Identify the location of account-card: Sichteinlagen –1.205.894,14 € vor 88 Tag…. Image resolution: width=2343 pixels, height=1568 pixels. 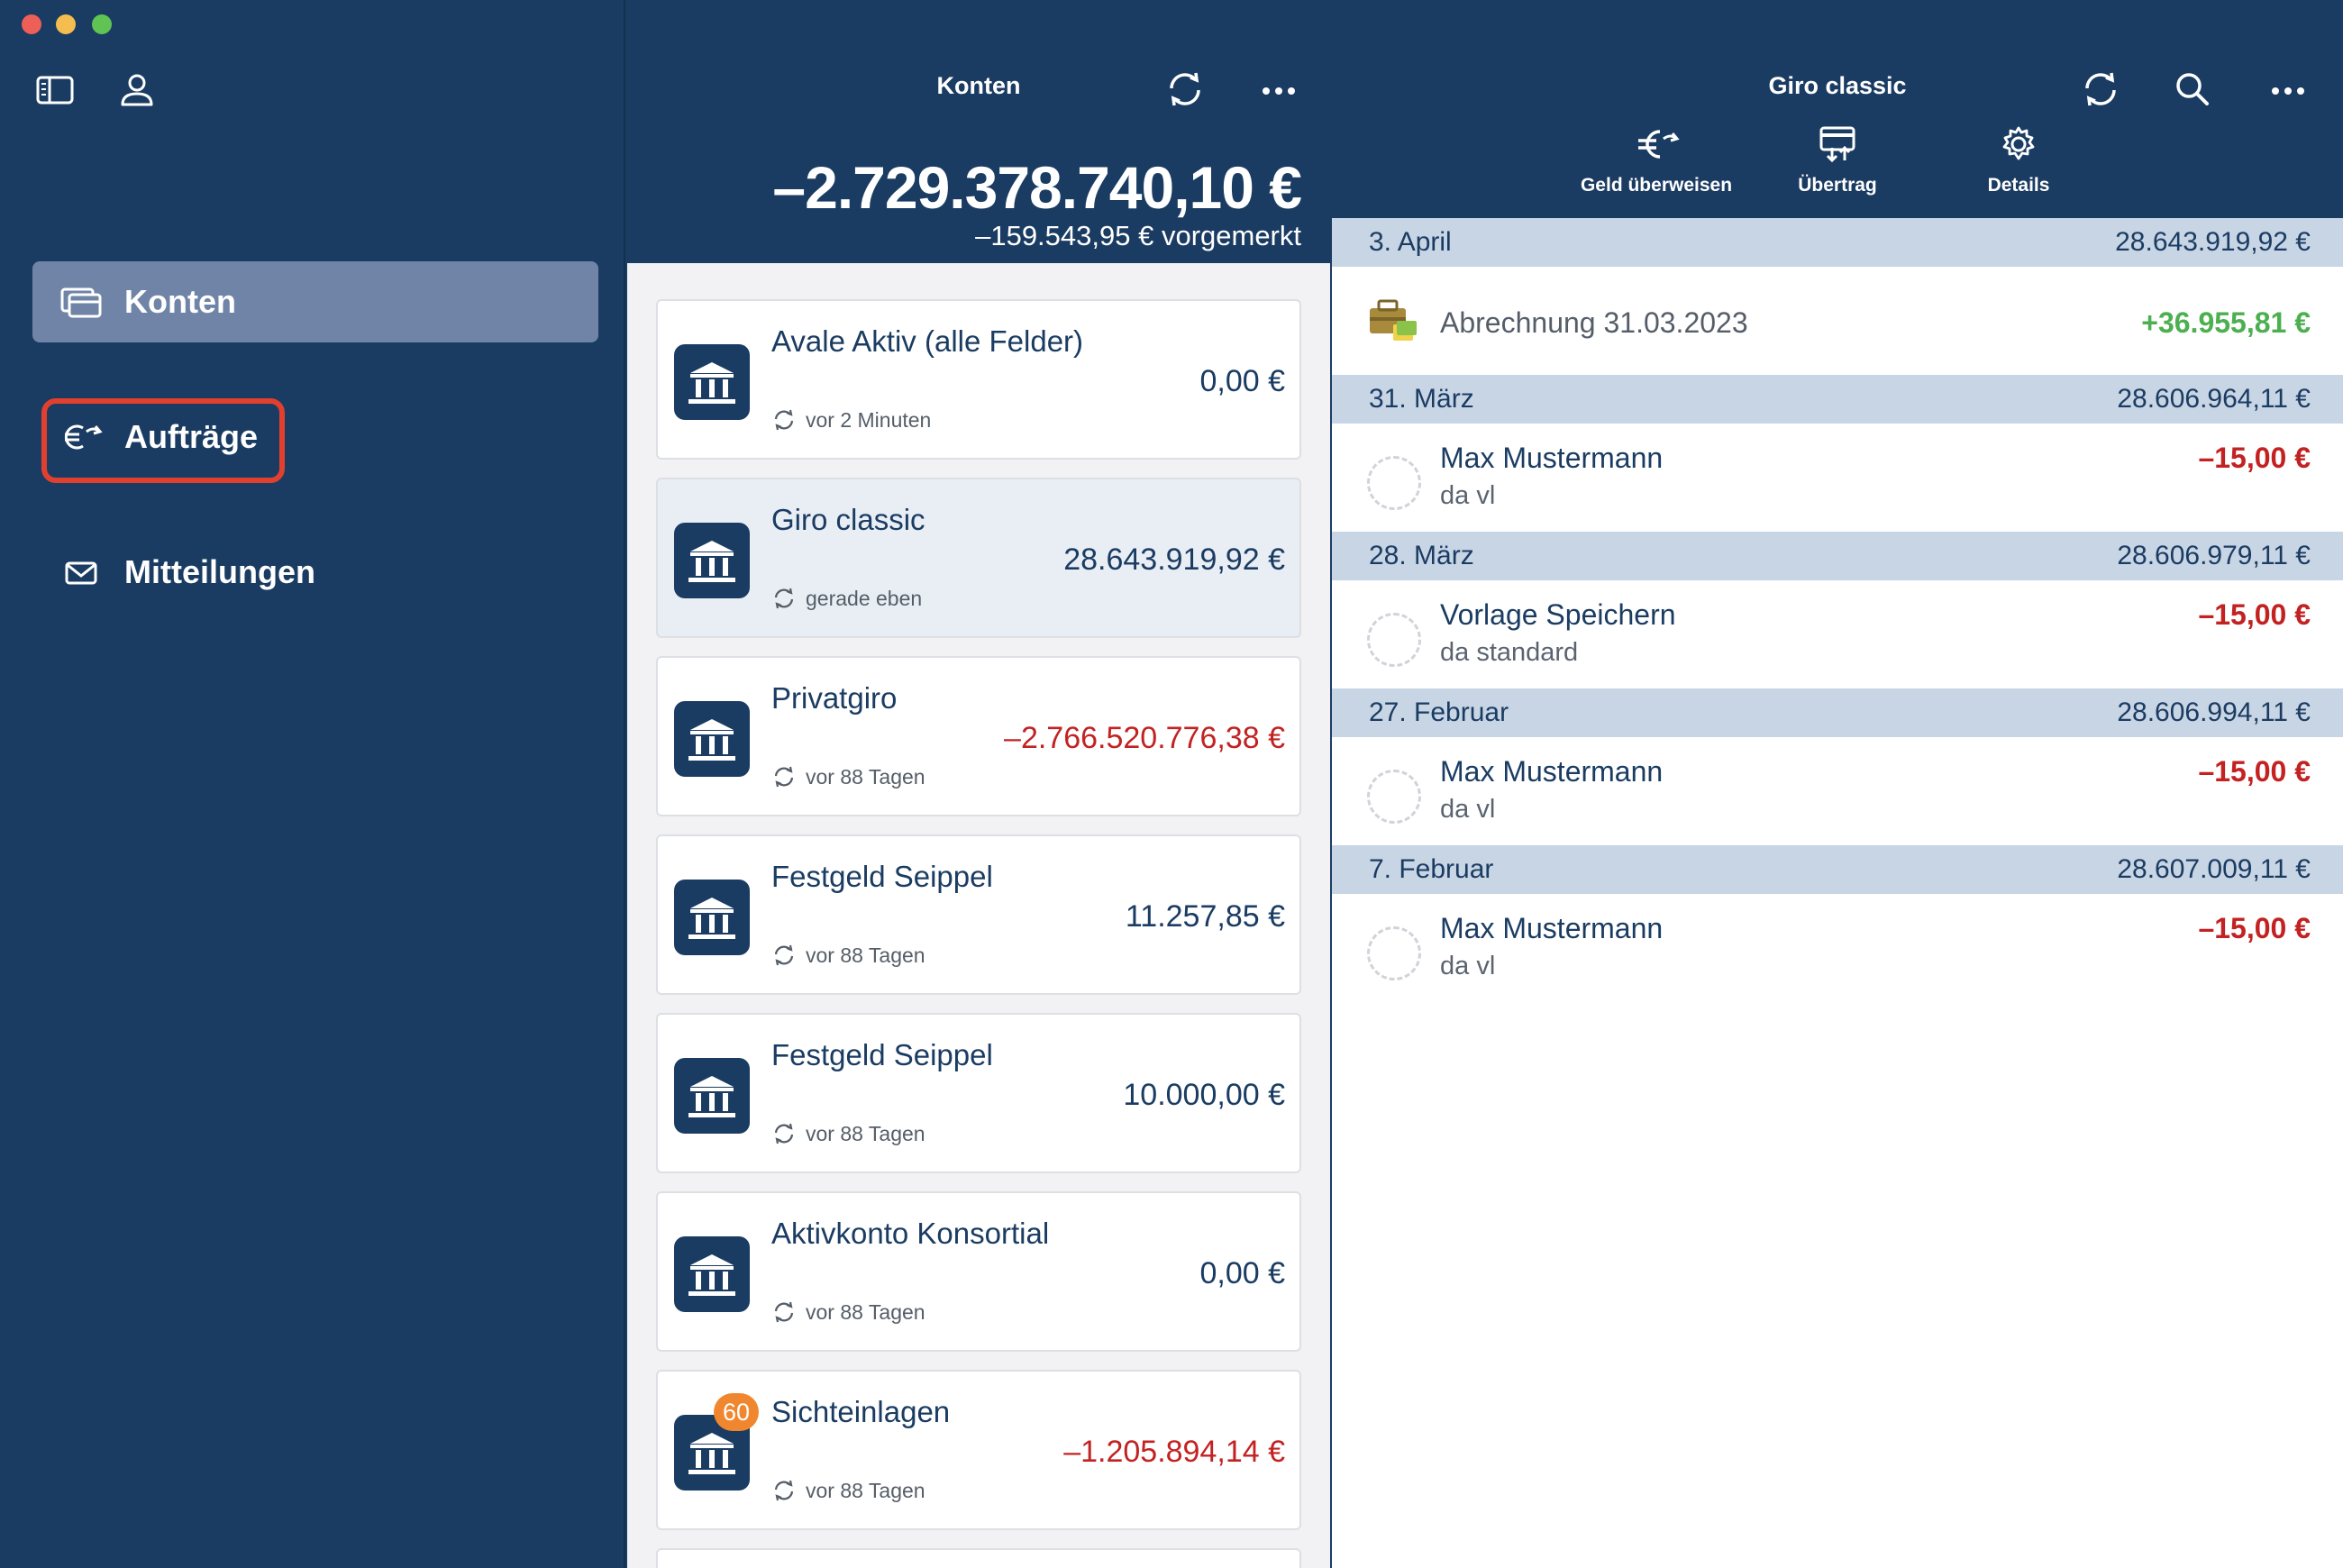
(978, 1450).